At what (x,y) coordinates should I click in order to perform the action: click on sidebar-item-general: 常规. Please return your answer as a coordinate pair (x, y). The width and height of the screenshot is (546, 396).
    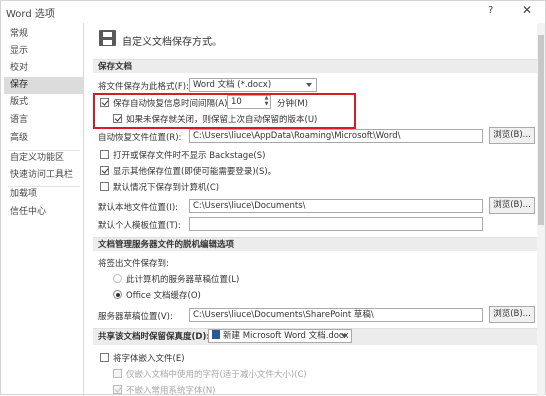
    Looking at the image, I should click on (43, 34).